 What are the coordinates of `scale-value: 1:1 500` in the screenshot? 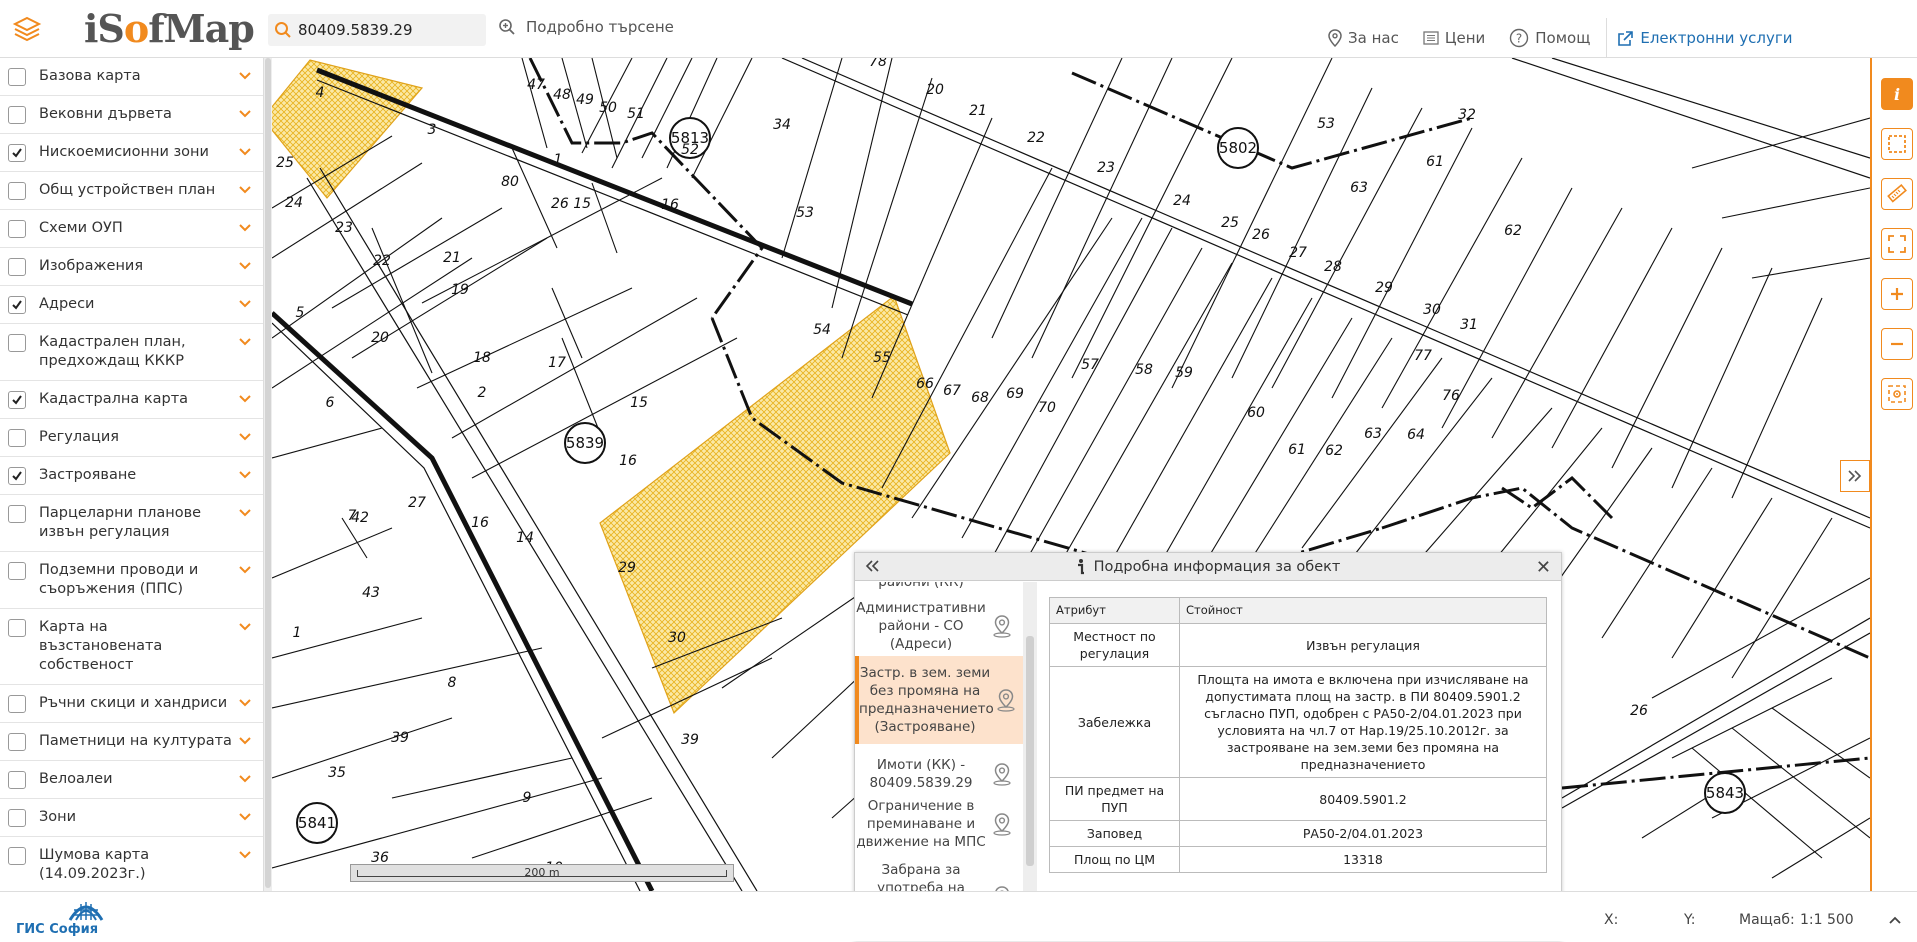 It's located at (1827, 920).